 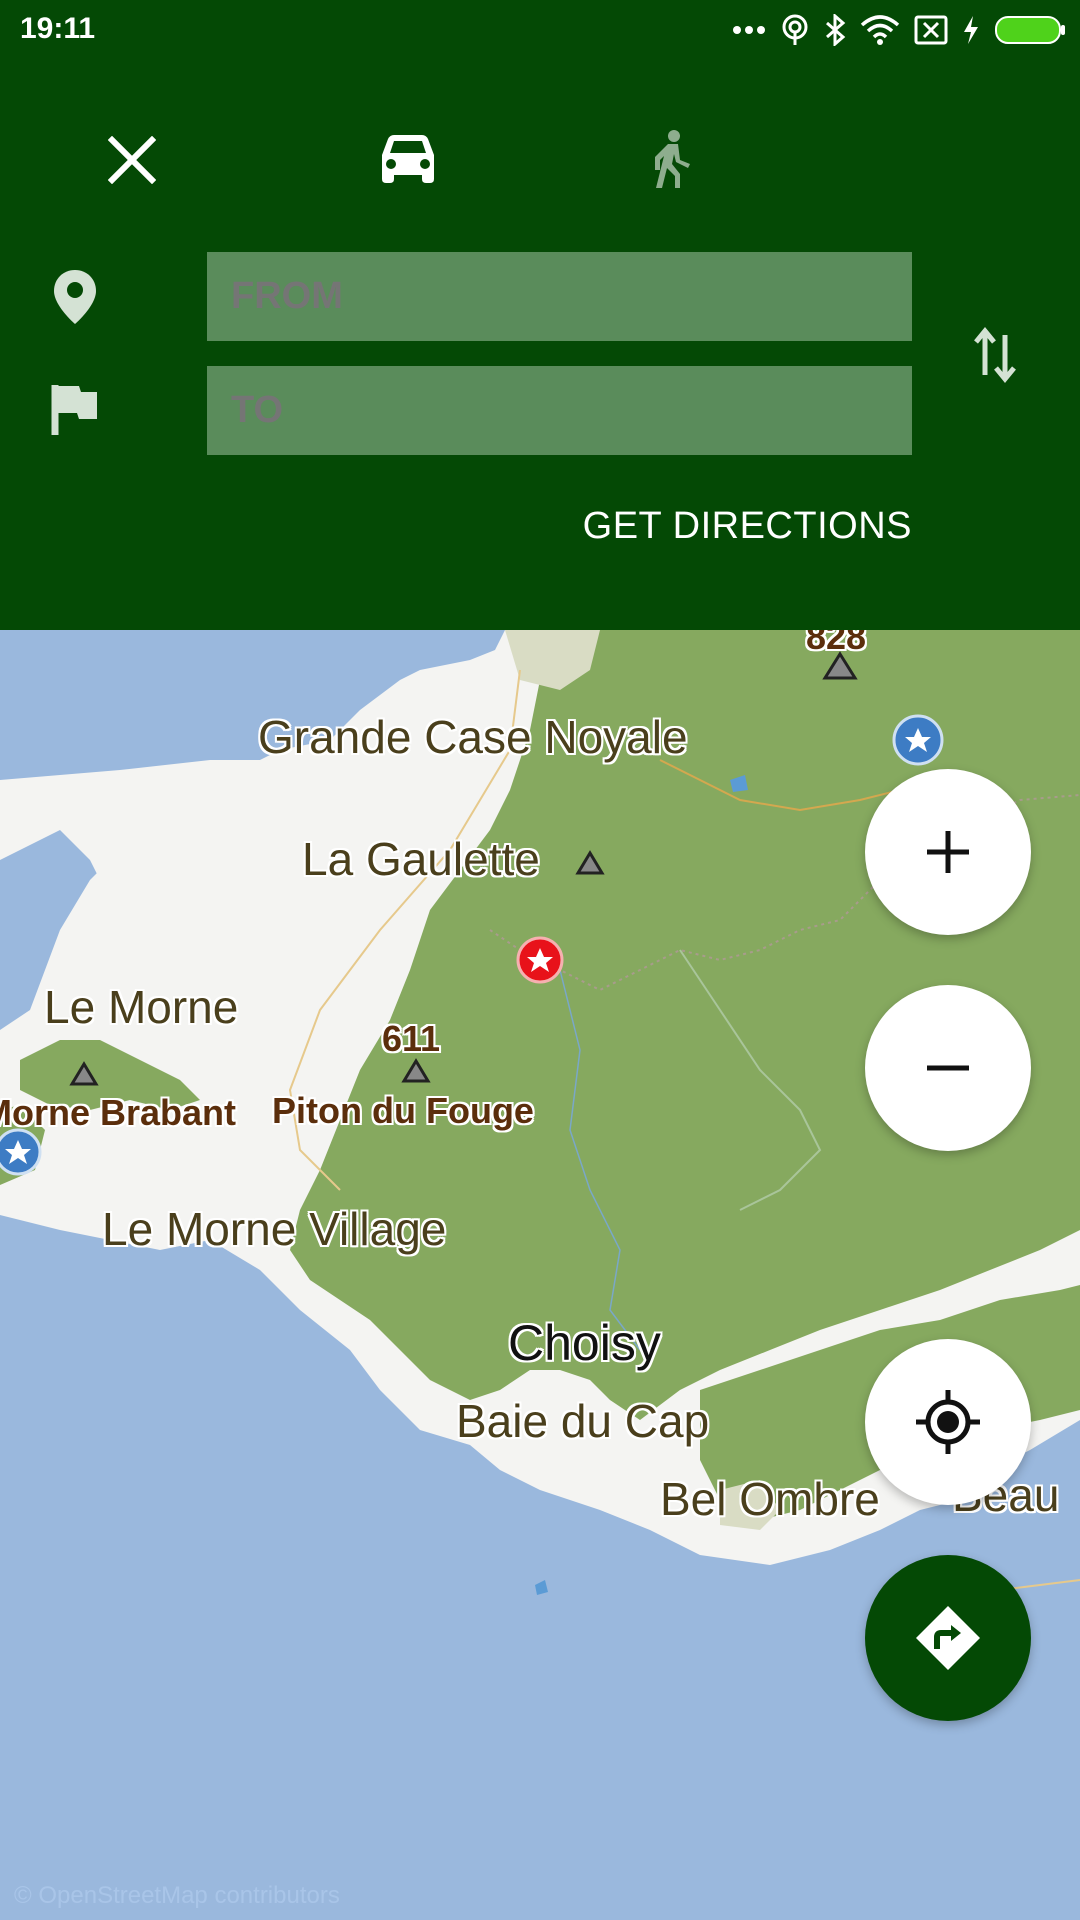 I want to click on zoom-in-button, so click(x=948, y=852).